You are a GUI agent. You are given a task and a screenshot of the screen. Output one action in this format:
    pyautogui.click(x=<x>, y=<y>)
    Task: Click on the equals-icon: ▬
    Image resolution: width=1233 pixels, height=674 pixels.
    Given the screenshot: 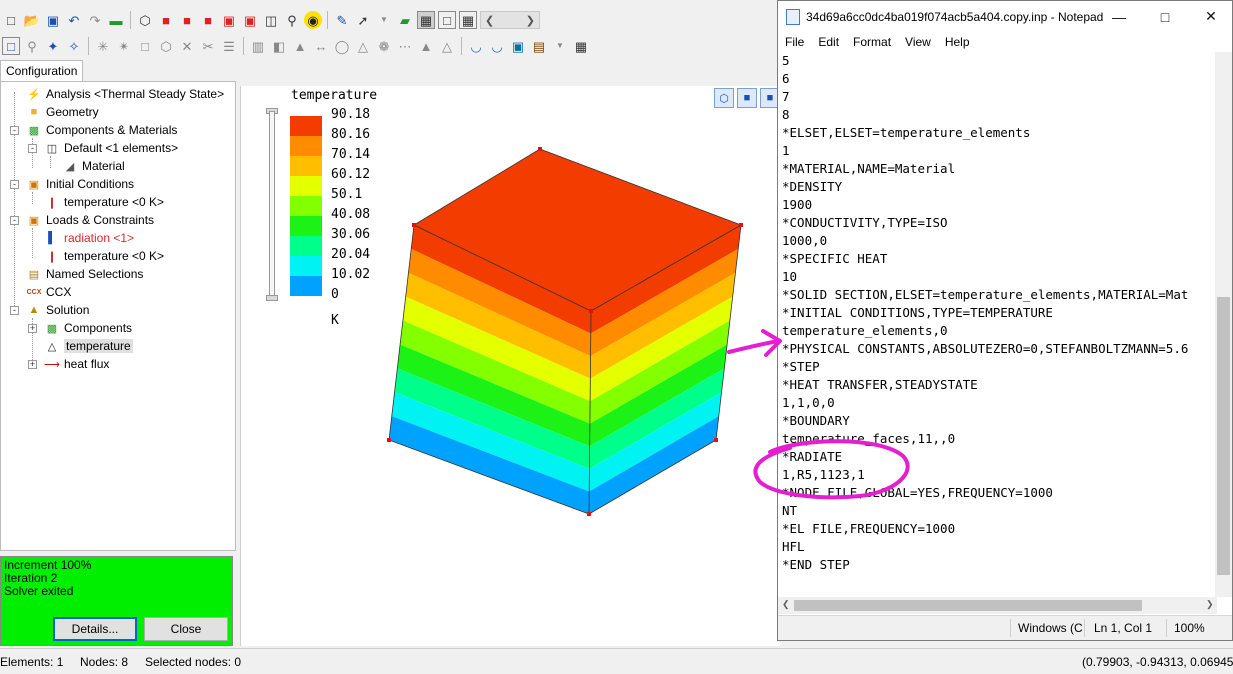 What is the action you would take?
    pyautogui.click(x=116, y=20)
    